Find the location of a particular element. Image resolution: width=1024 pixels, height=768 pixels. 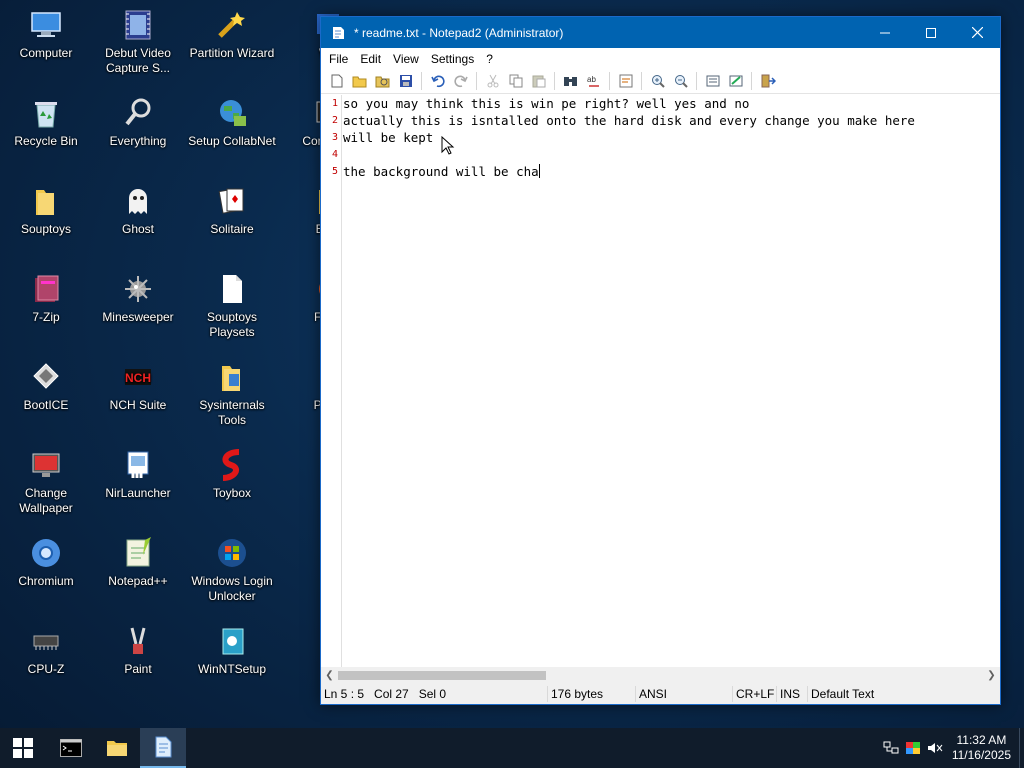

desktop-icon-change-wallpaper: Change Wallpaper is located at coordinates (46, 482).